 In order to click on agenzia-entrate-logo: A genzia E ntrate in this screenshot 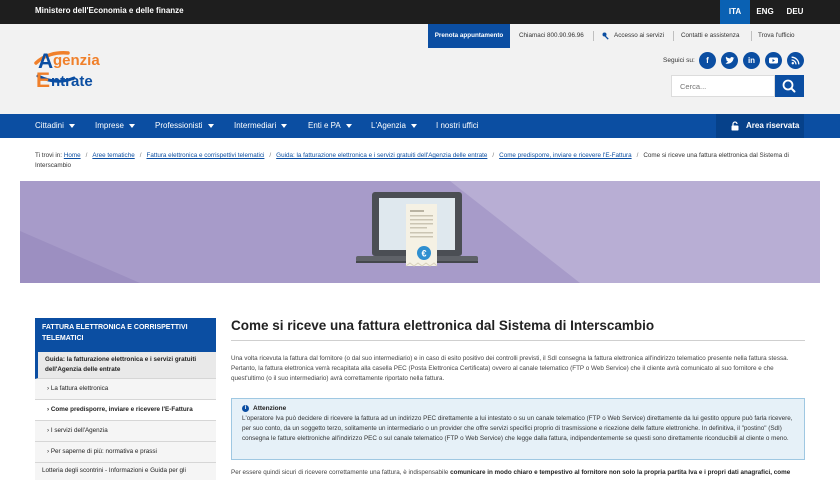, I will do `click(99, 69)`.